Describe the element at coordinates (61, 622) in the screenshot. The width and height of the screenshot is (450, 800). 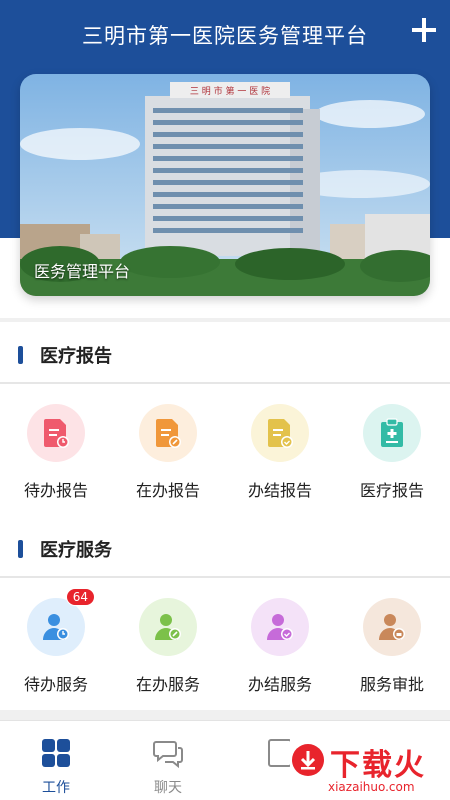
I see `user-clock-icon: 64` at that location.